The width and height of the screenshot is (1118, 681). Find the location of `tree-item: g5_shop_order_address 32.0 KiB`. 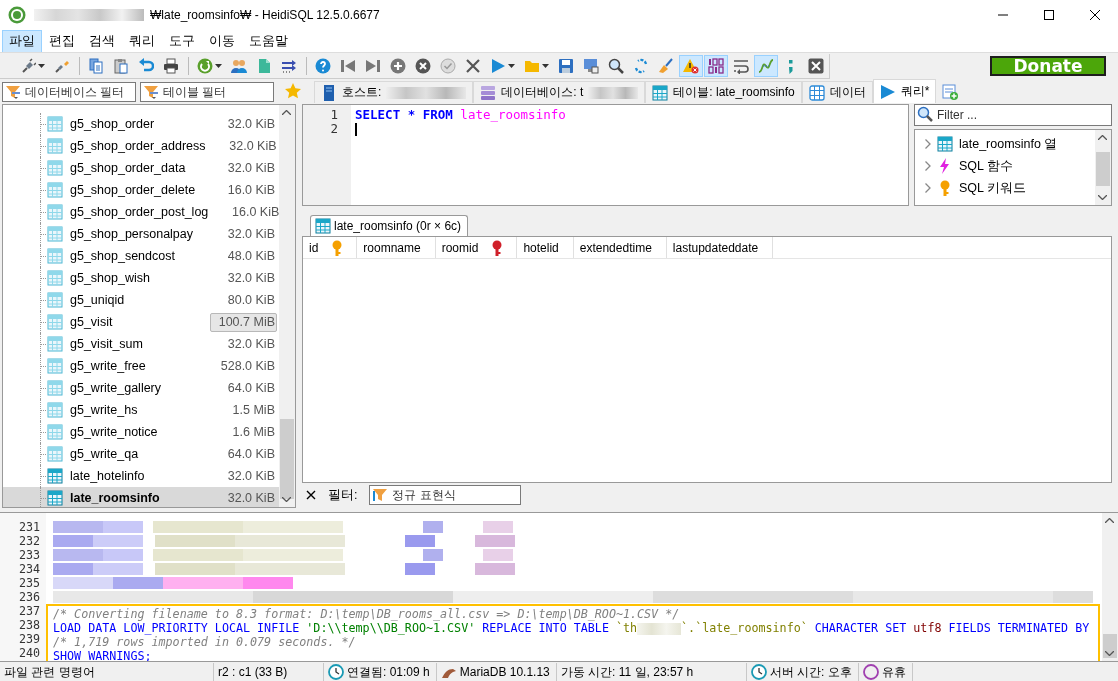

tree-item: g5_shop_order_address 32.0 KiB is located at coordinates (141, 146).